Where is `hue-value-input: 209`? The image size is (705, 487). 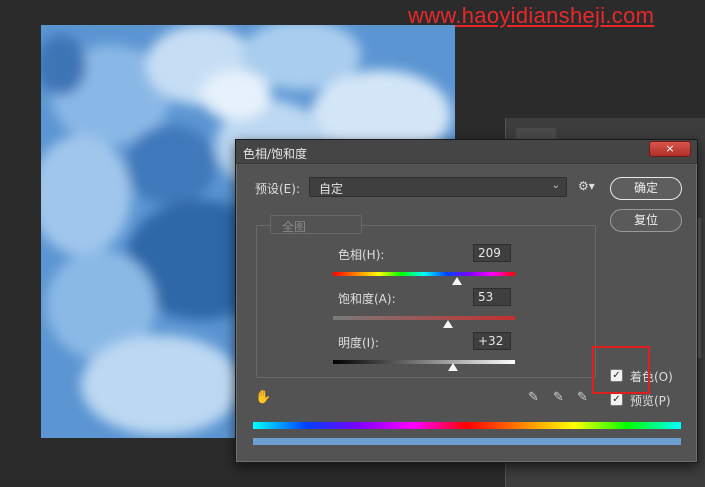 hue-value-input: 209 is located at coordinates (492, 253).